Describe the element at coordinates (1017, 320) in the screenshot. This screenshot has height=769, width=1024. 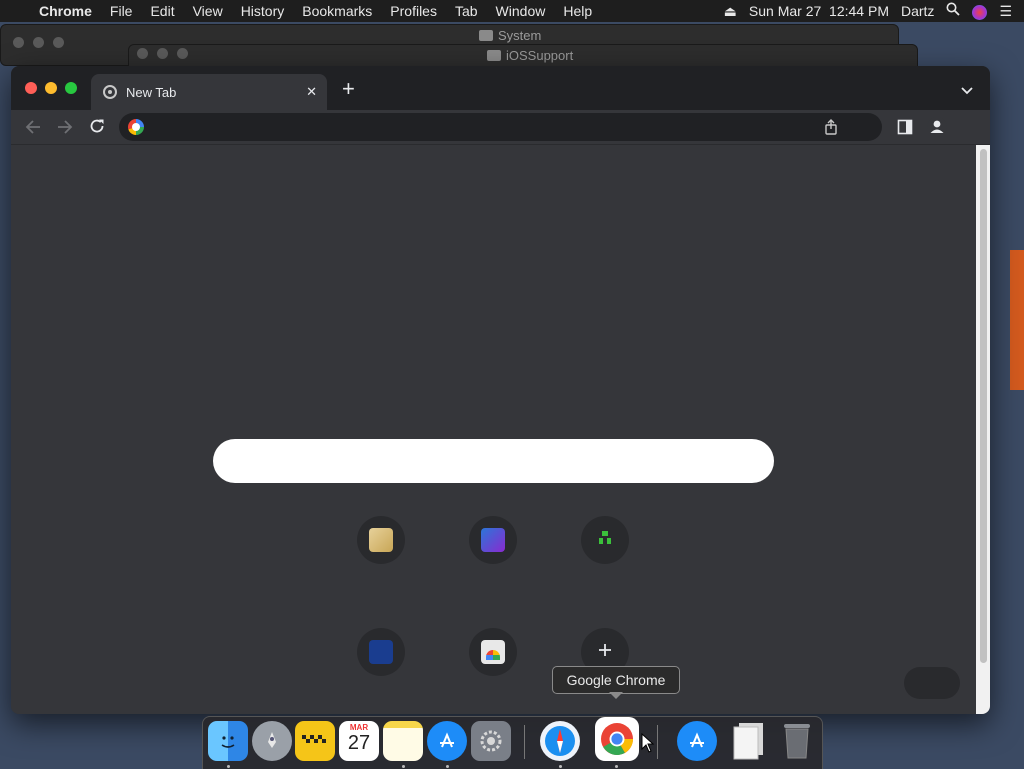
I see `wallpaper-edge` at that location.